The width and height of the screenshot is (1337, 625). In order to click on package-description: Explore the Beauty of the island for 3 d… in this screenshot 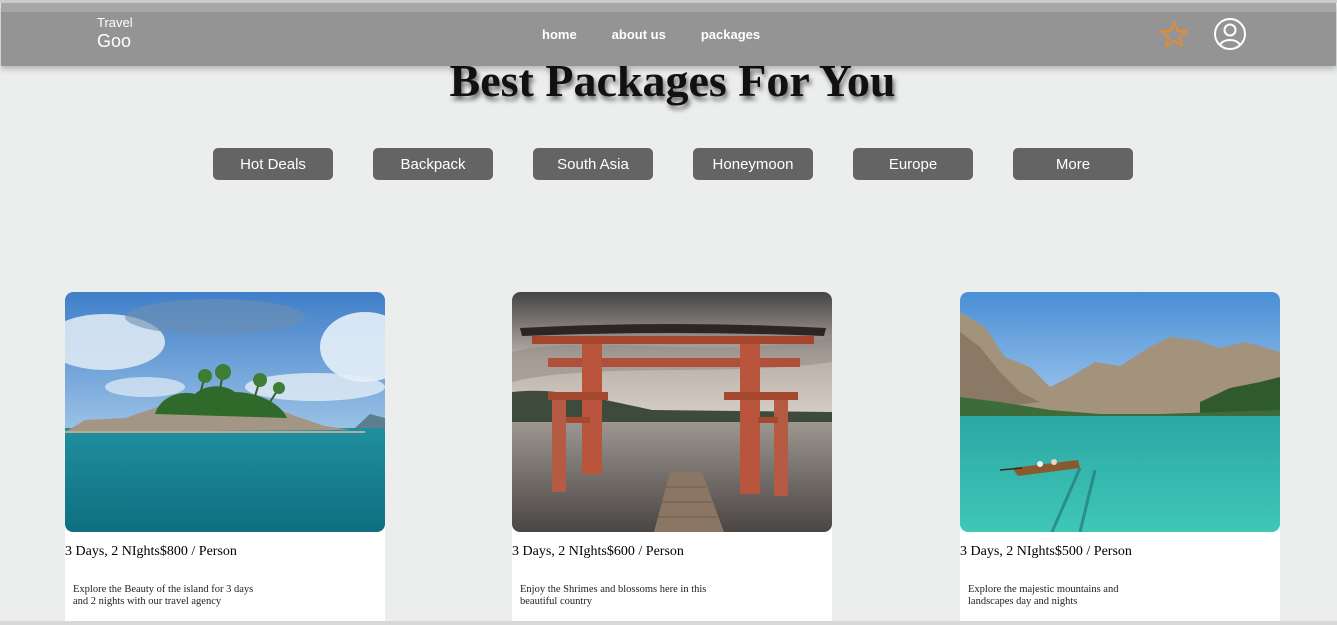, I will do `click(178, 596)`.